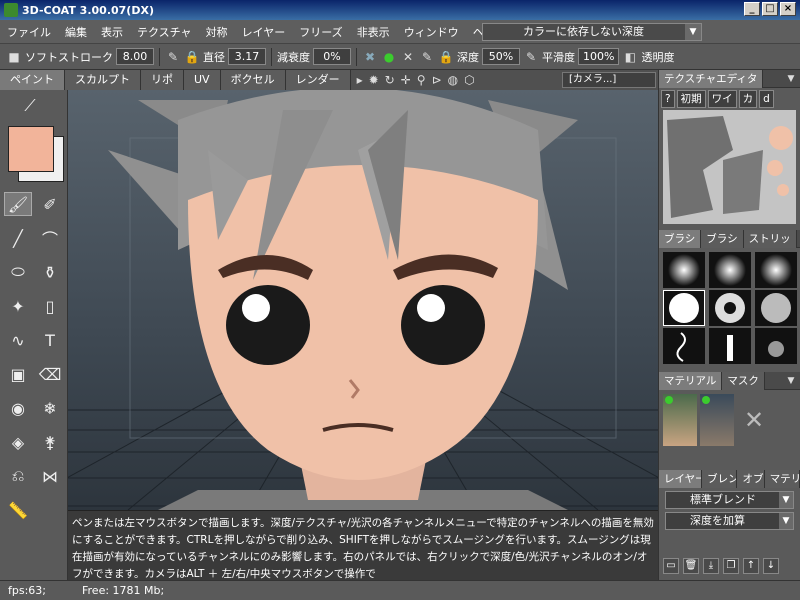 This screenshot has height=600, width=800. Describe the element at coordinates (788, 9) in the screenshot. I see `close-button: ×` at that location.